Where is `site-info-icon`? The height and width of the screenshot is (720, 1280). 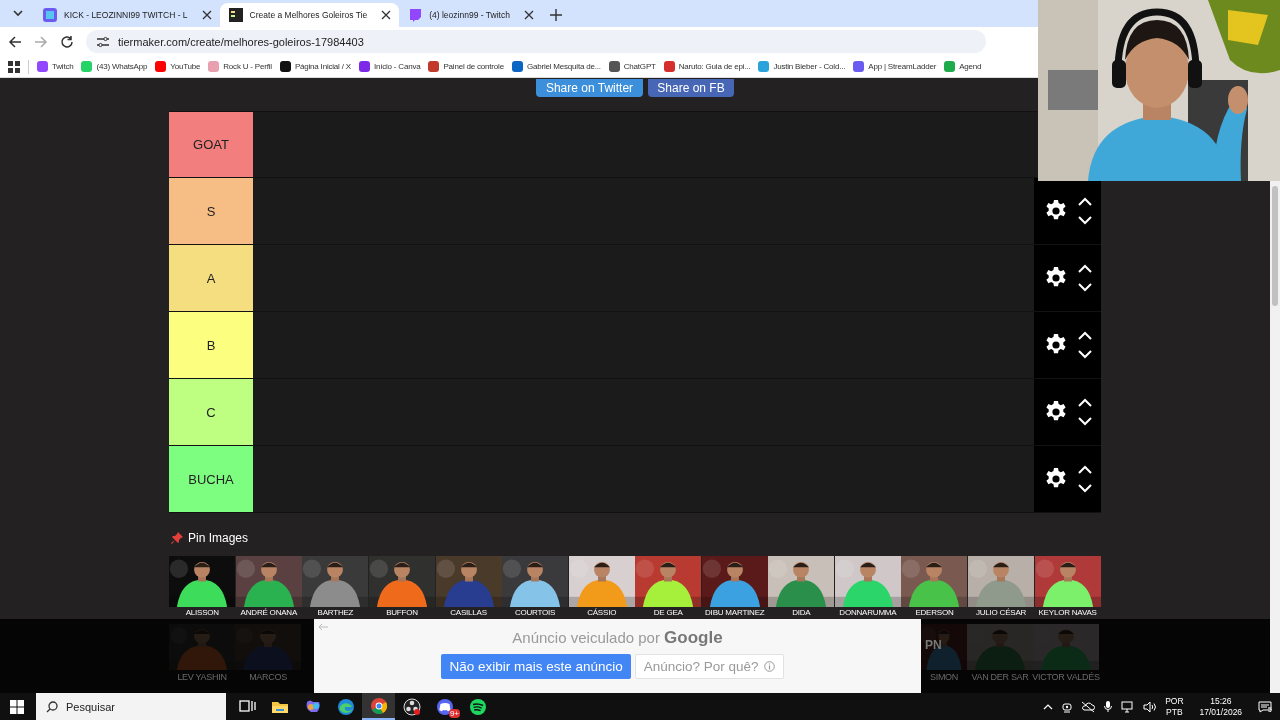
site-info-icon is located at coordinates (103, 41).